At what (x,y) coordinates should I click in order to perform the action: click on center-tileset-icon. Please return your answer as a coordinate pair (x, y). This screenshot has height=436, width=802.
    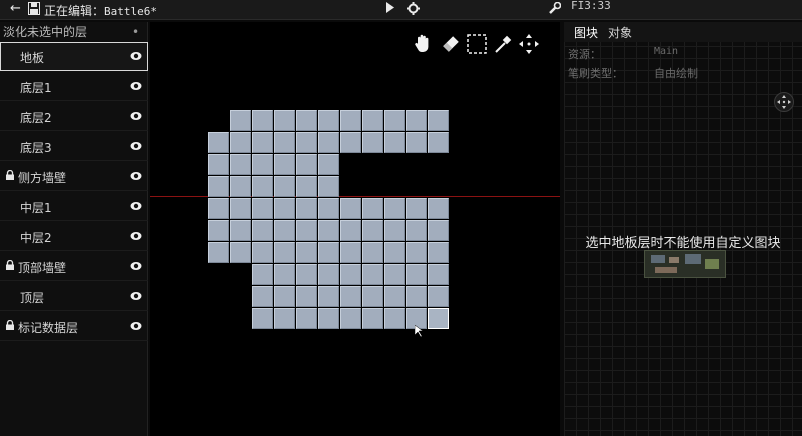
    Looking at the image, I should click on (784, 102).